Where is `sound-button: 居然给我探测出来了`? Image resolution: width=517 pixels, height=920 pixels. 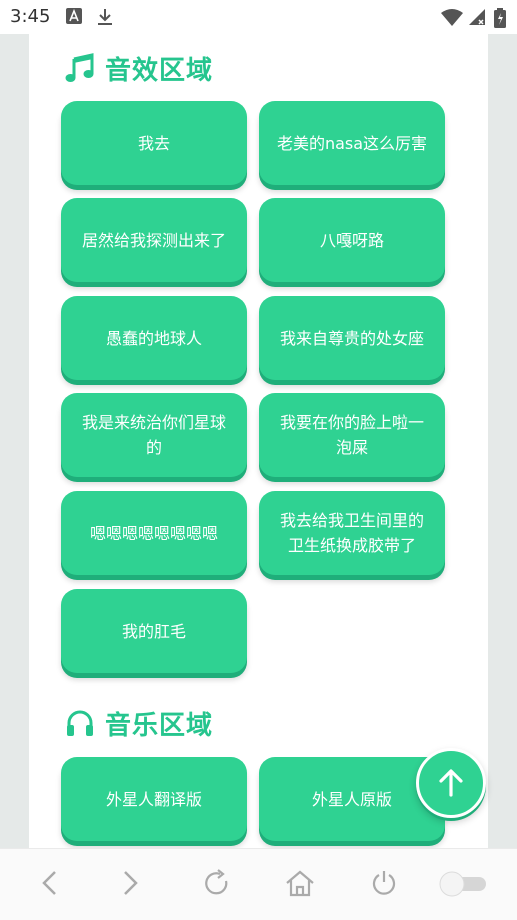 sound-button: 居然给我探测出来了 is located at coordinates (154, 240).